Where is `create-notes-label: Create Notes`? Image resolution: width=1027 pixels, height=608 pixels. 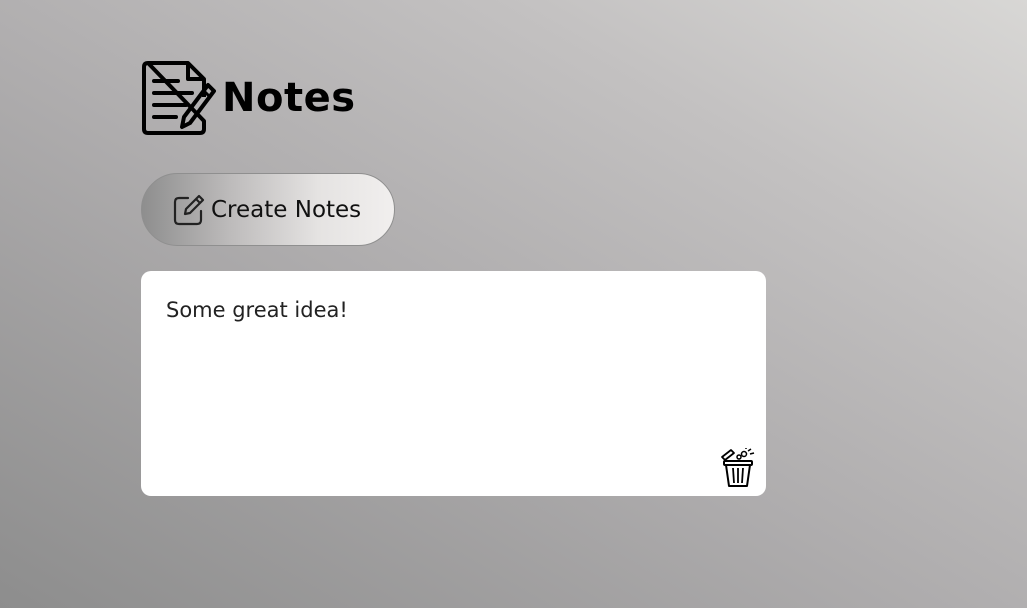
create-notes-label: Create Notes is located at coordinates (286, 209).